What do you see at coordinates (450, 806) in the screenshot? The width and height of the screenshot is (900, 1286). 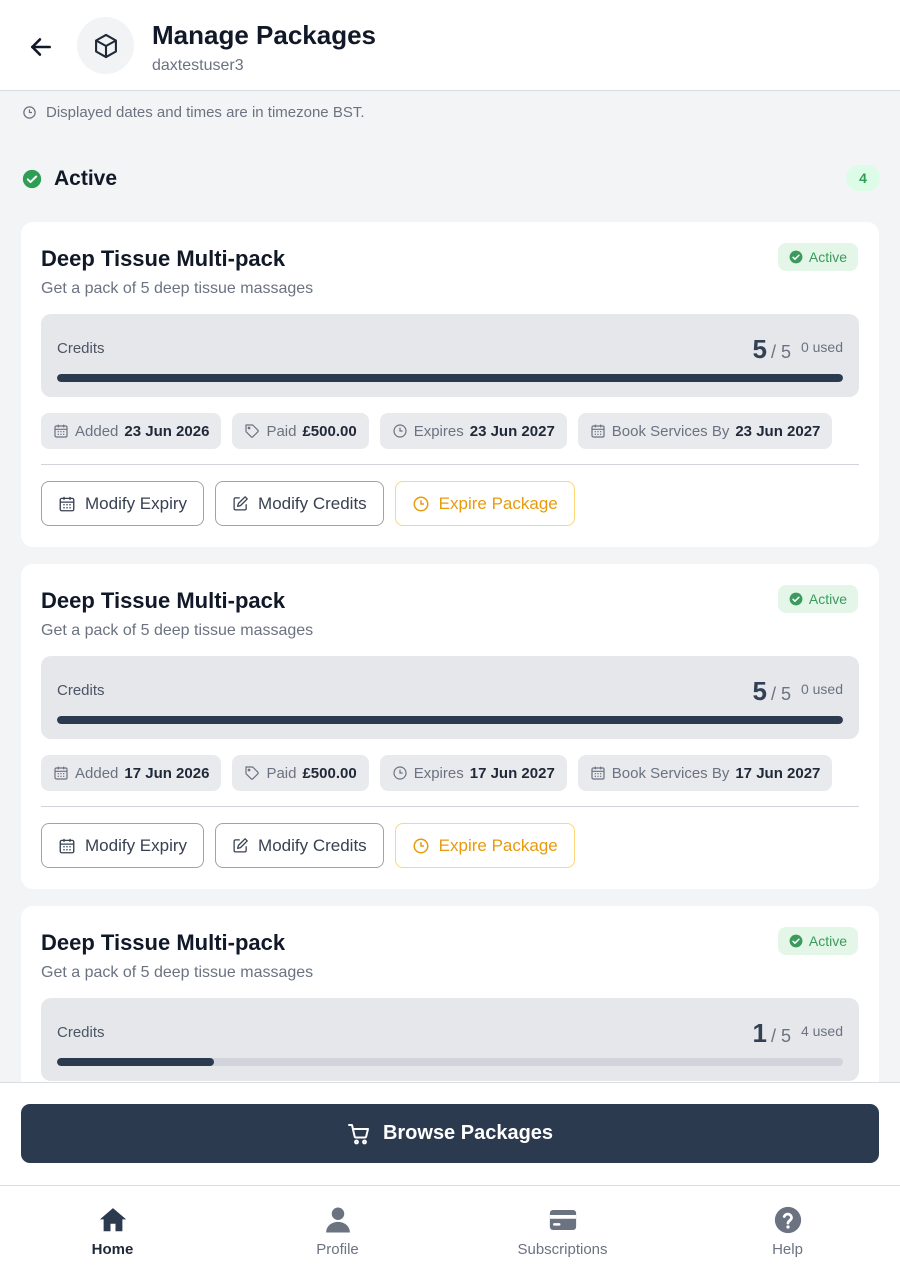 I see `card-divider` at bounding box center [450, 806].